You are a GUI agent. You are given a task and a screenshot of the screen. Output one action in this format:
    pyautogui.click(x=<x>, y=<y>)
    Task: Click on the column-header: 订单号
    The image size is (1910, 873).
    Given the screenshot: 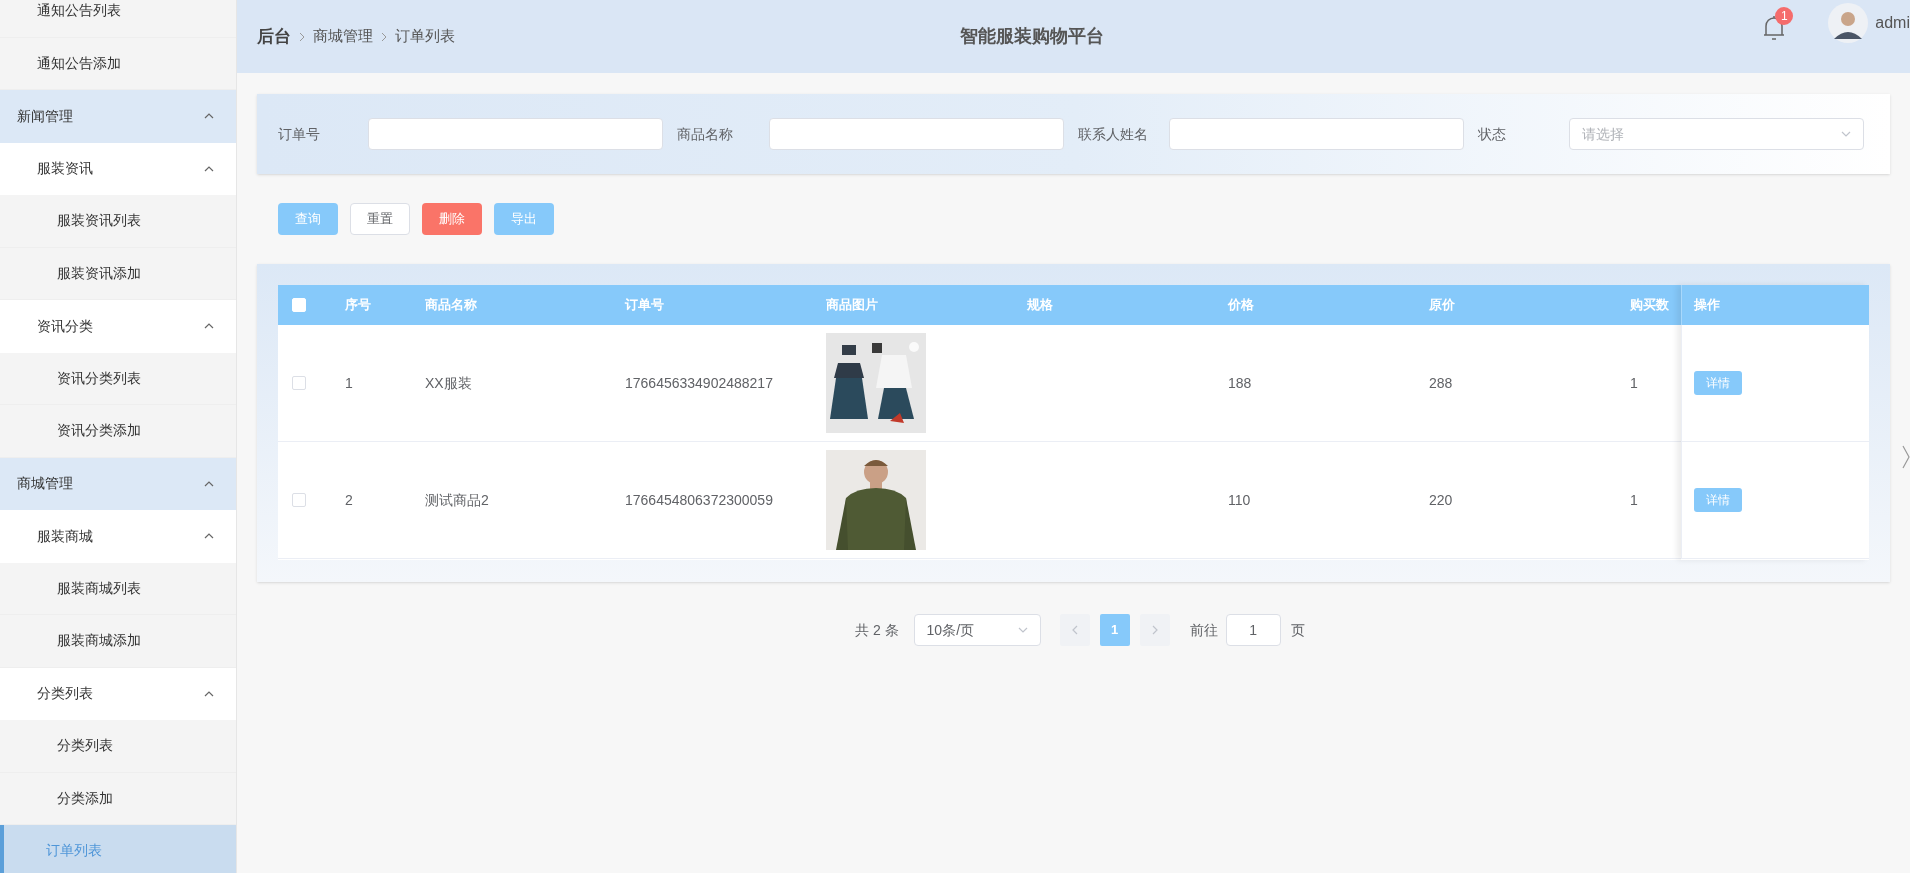 What is the action you would take?
    pyautogui.click(x=644, y=305)
    